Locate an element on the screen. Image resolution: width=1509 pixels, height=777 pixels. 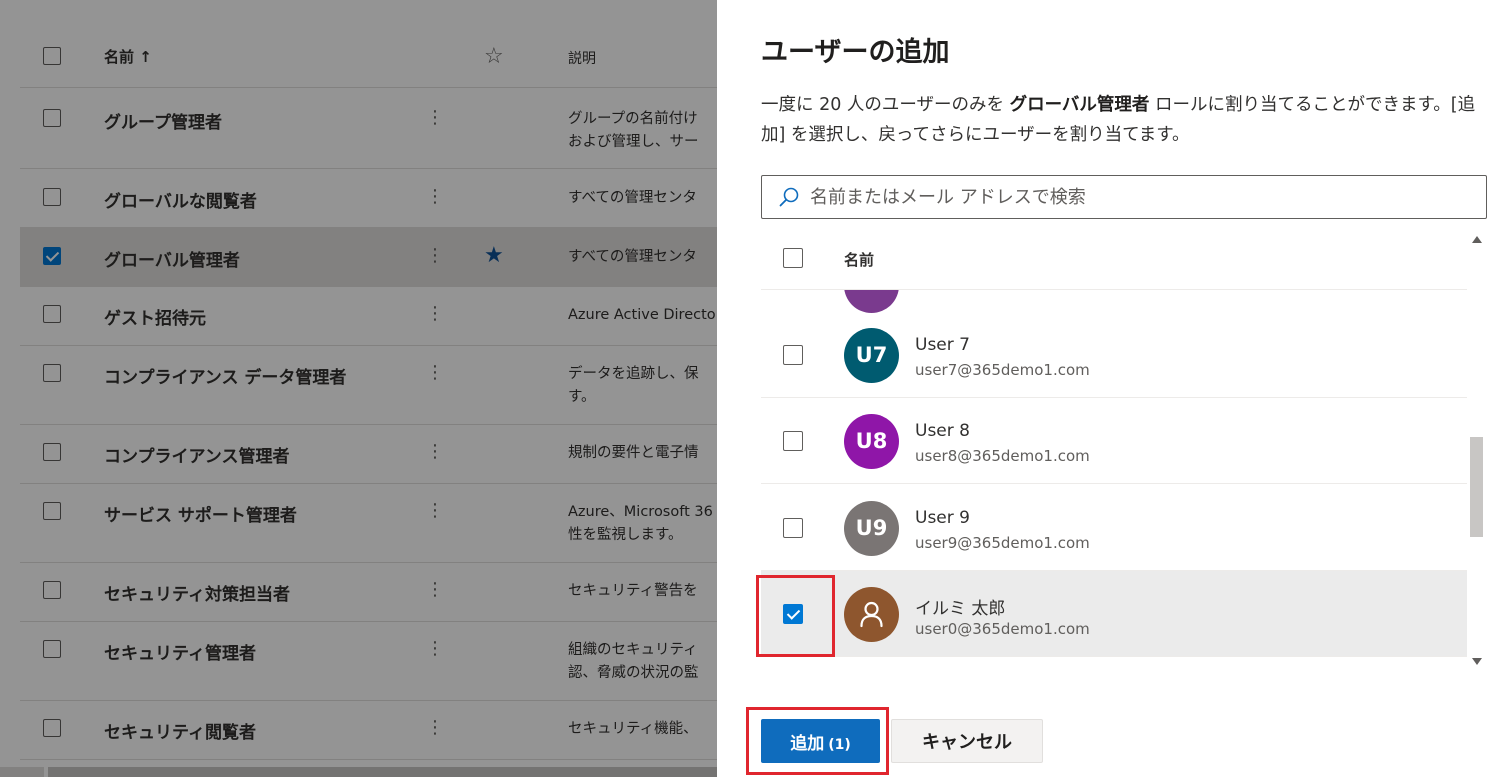
user-email: user7@365demo1.com is located at coordinates (1002, 370).